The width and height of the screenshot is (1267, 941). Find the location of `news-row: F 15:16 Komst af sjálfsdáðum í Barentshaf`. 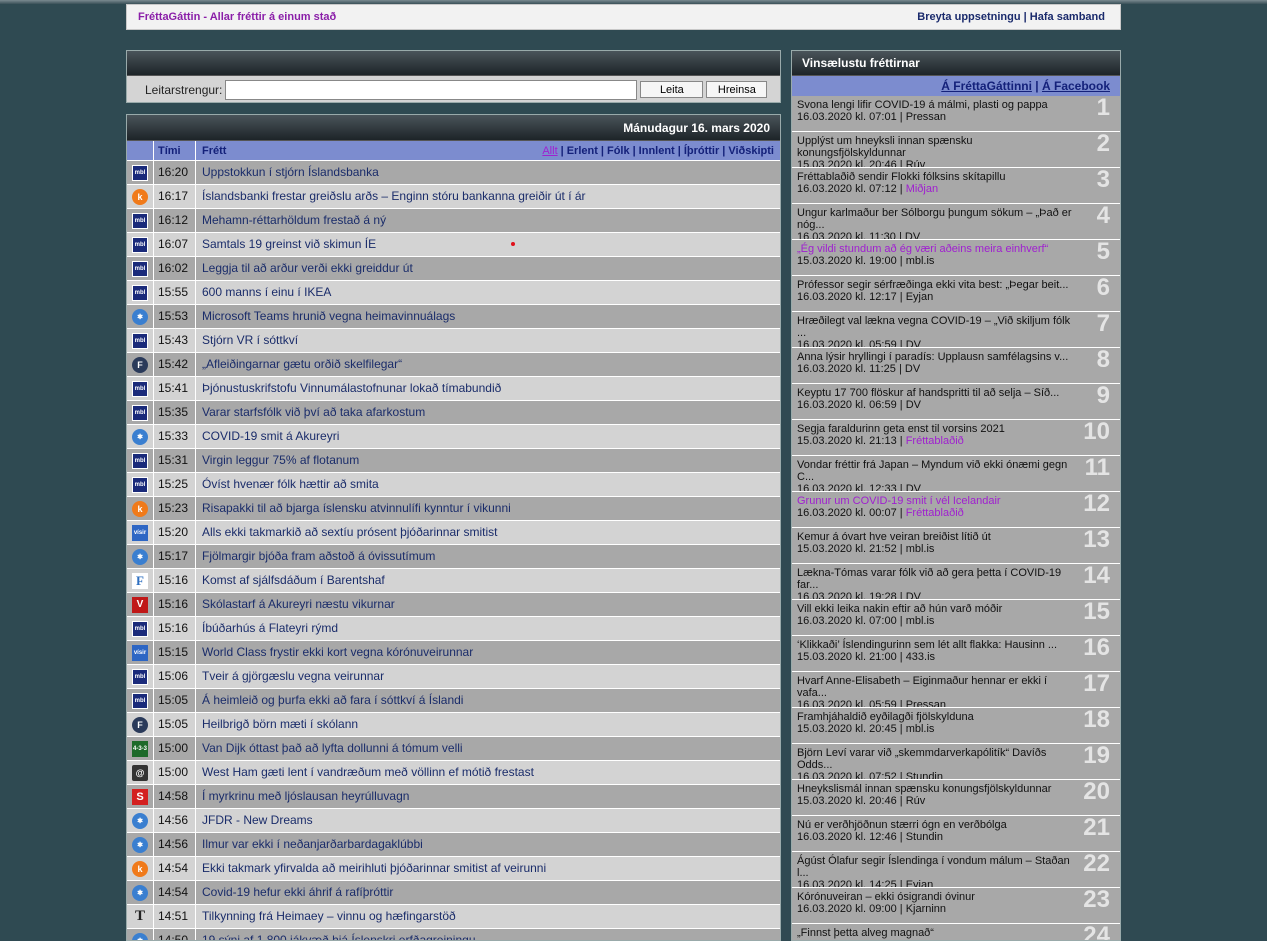

news-row: F 15:16 Komst af sjálfsdáðum í Barentshaf is located at coordinates (453, 581).